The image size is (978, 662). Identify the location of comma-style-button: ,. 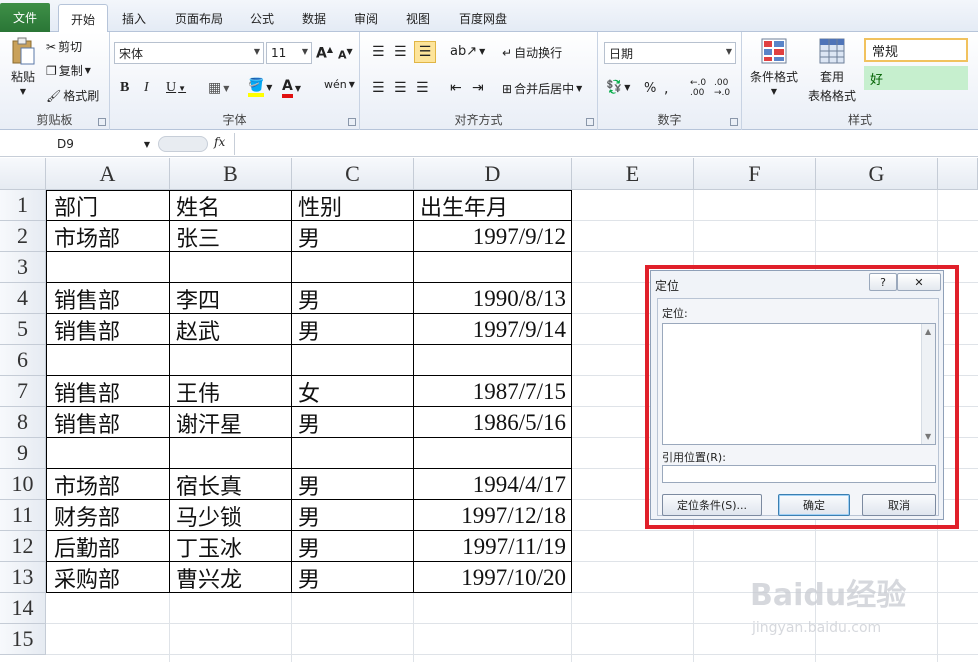
(666, 89).